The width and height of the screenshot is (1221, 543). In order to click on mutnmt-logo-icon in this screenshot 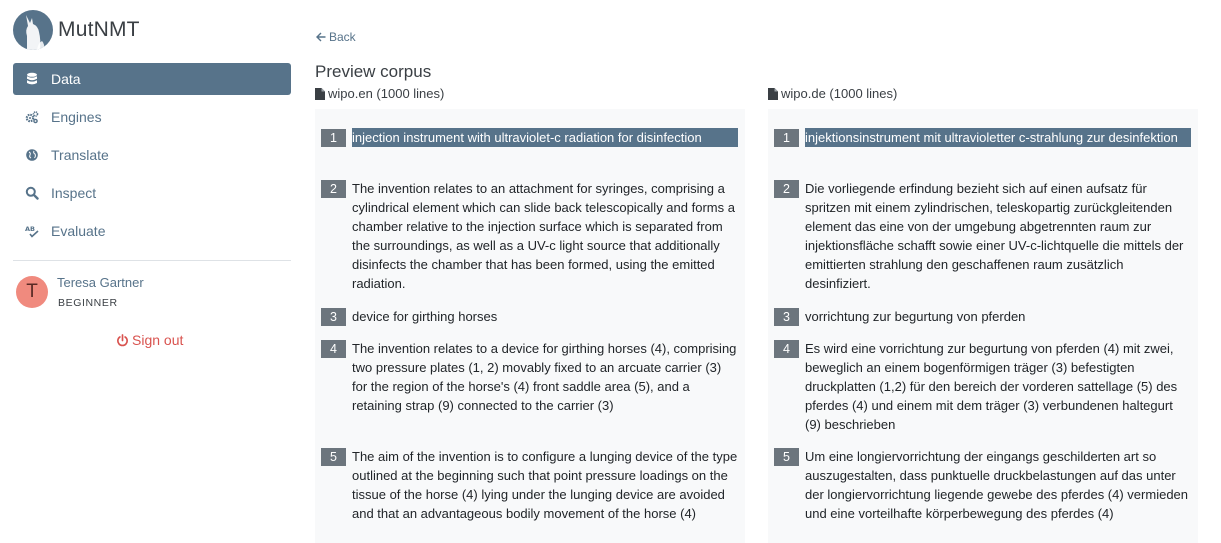, I will do `click(33, 30)`.